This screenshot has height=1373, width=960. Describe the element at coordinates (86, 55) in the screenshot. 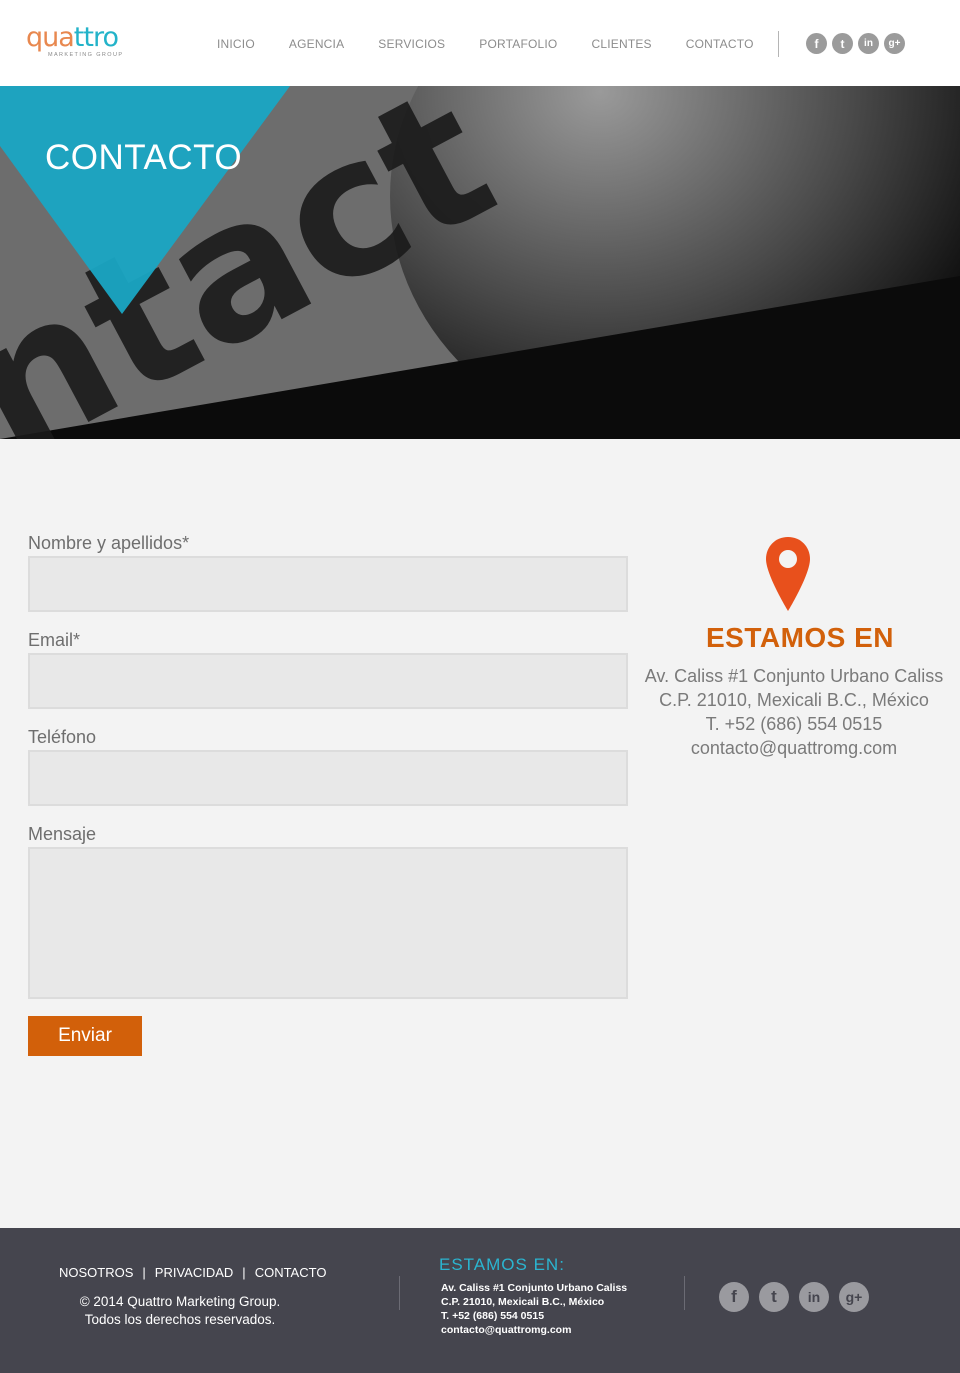

I see `logo-tagline: MARKETING GROUP` at that location.